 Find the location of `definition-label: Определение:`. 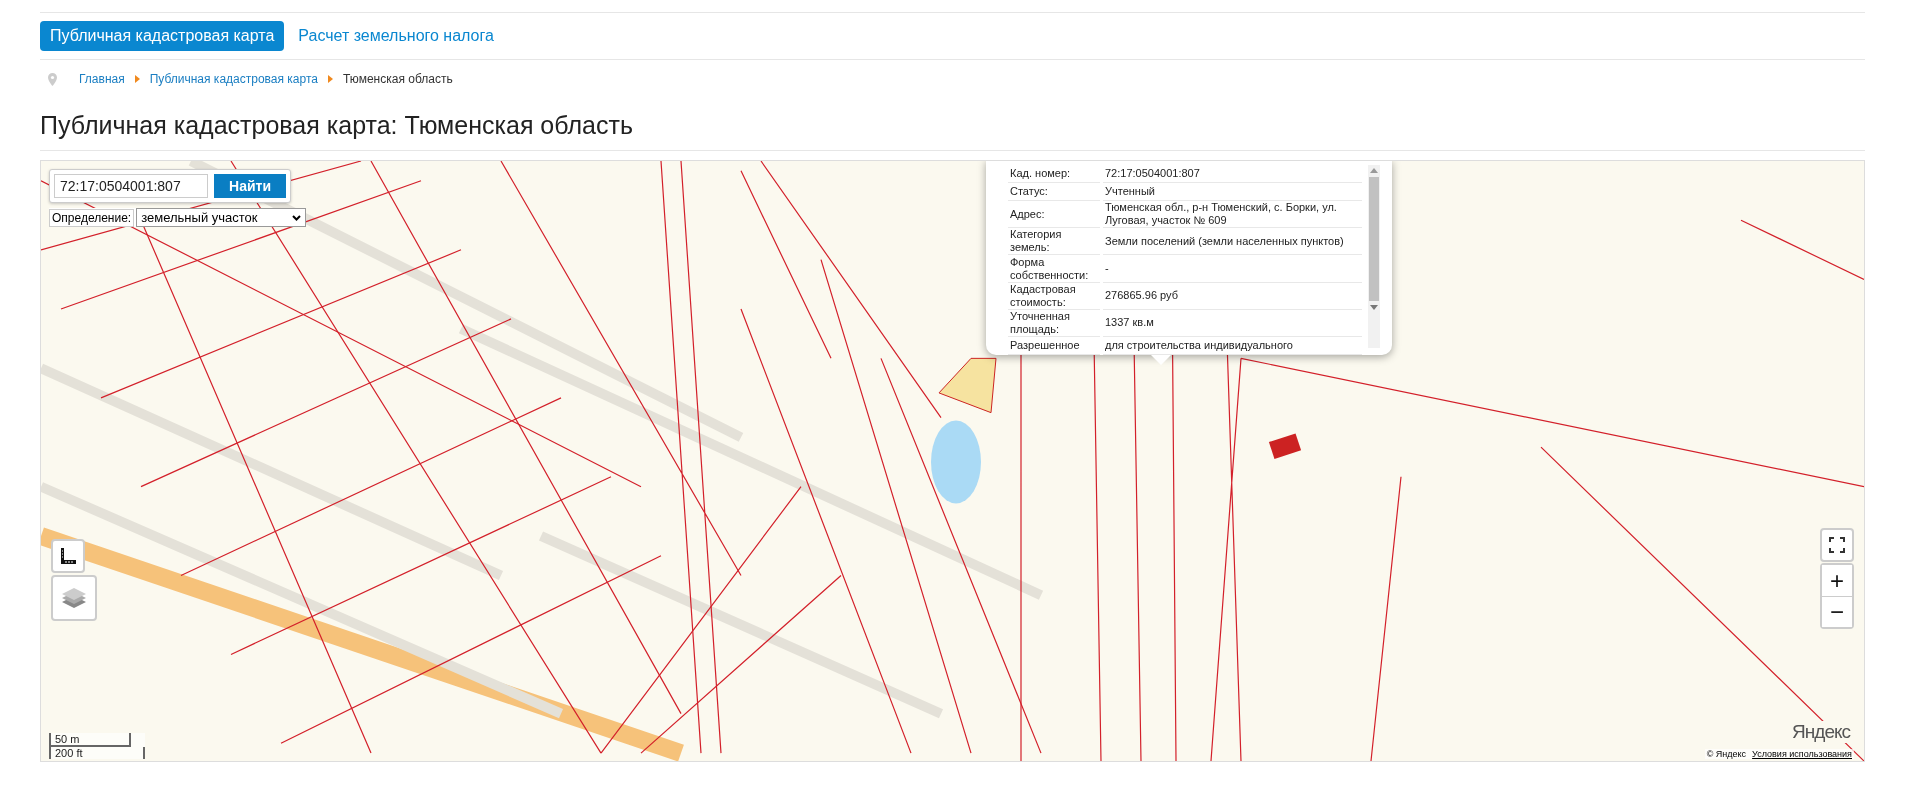

definition-label: Определение: is located at coordinates (92, 217).